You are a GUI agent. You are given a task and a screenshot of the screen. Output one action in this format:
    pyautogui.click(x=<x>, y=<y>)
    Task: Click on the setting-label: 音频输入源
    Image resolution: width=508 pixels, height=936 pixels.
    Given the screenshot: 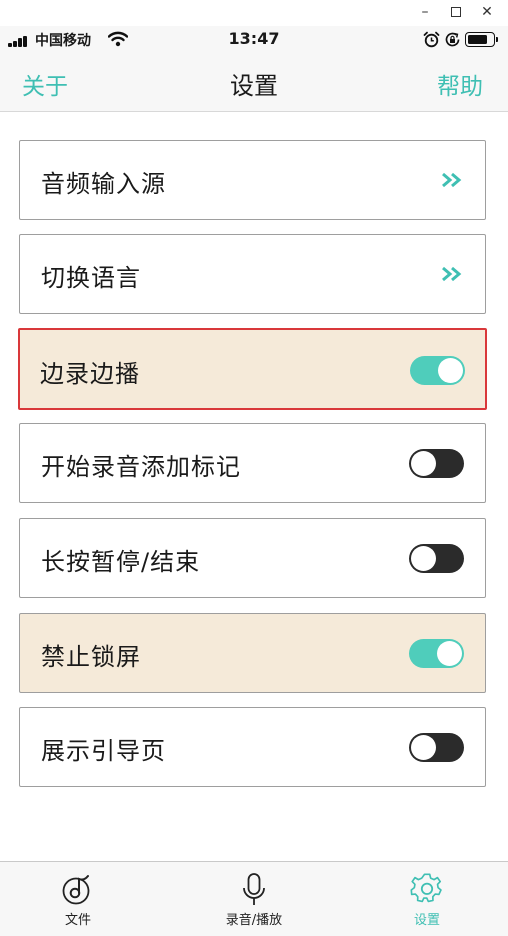 What is the action you would take?
    pyautogui.click(x=103, y=184)
    